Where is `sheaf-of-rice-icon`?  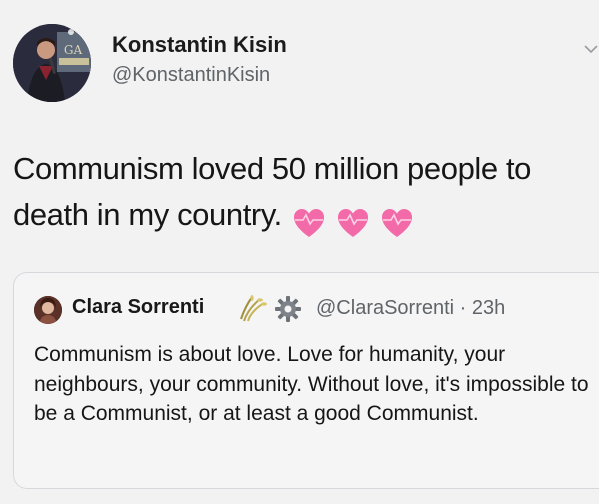
sheaf-of-rice-icon is located at coordinates (253, 308).